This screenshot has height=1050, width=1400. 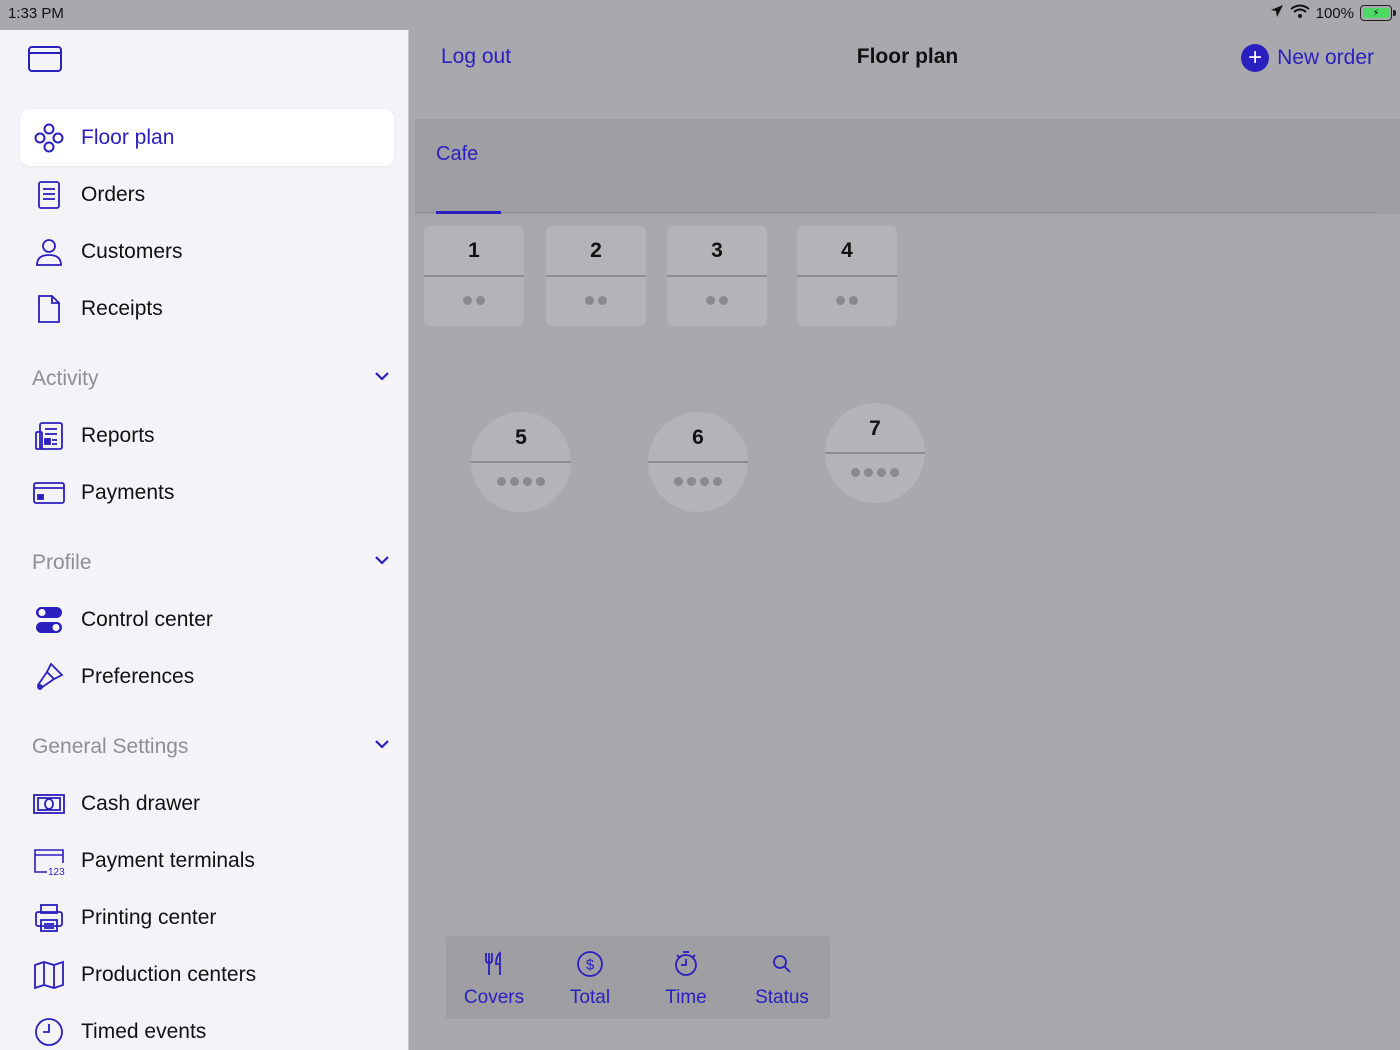 I want to click on tab-selected-indicator, so click(x=468, y=212).